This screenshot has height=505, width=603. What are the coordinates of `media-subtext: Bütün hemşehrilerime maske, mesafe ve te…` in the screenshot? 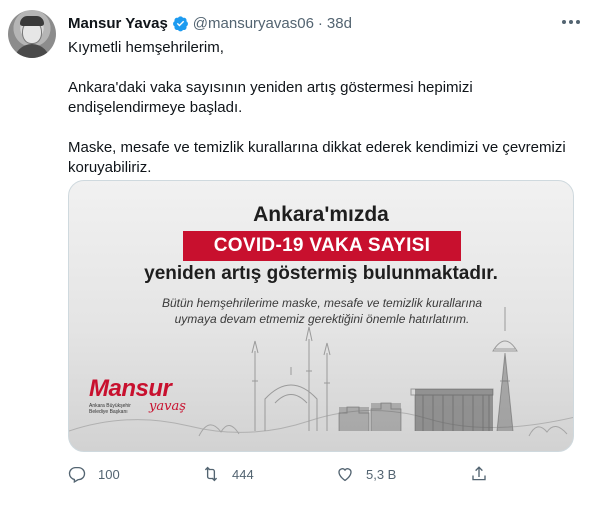 It's located at (322, 311).